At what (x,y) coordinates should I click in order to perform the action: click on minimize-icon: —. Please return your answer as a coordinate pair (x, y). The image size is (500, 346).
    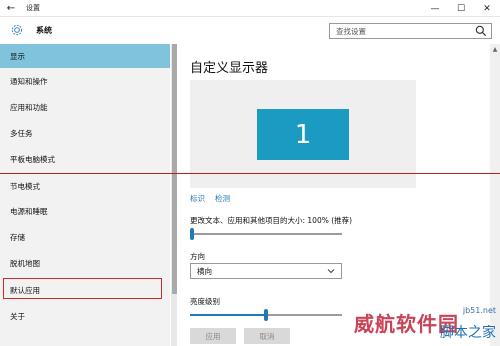
    Looking at the image, I should click on (435, 8).